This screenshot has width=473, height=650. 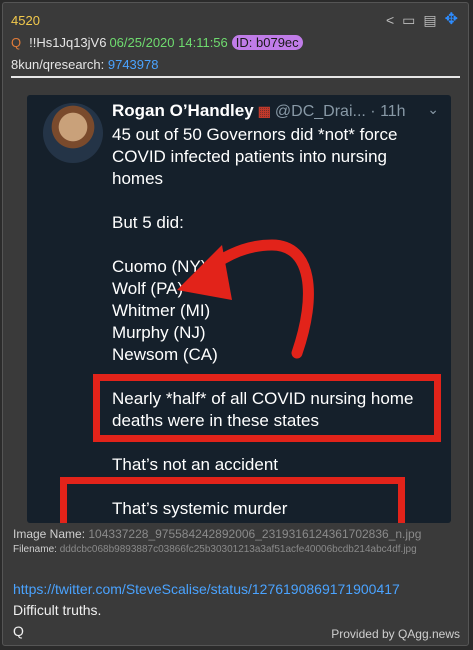 What do you see at coordinates (25, 20) in the screenshot?
I see `post-number: 4520` at bounding box center [25, 20].